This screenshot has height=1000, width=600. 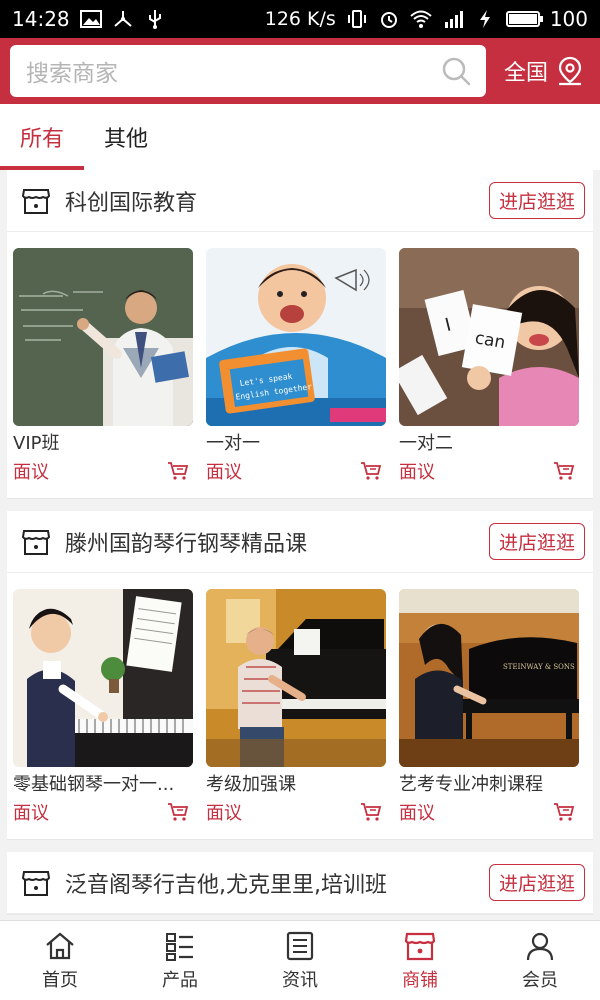 I want to click on product-image-flash-cards: I can, so click(x=489, y=337).